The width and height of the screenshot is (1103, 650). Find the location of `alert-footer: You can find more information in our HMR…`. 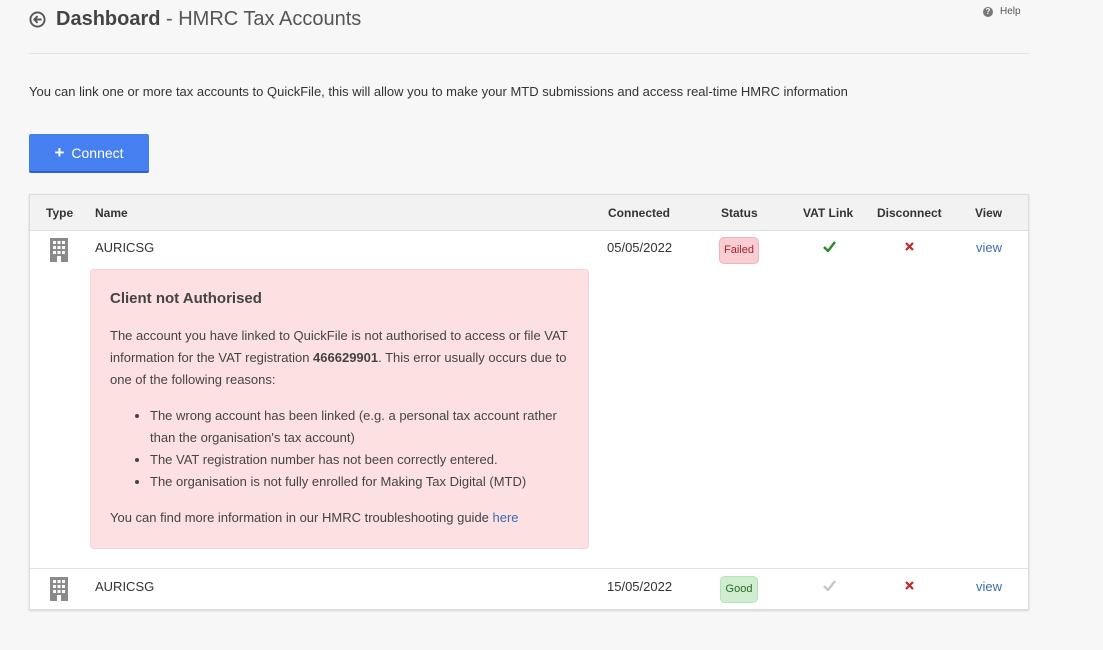

alert-footer: You can find more information in our HMR… is located at coordinates (339, 518).